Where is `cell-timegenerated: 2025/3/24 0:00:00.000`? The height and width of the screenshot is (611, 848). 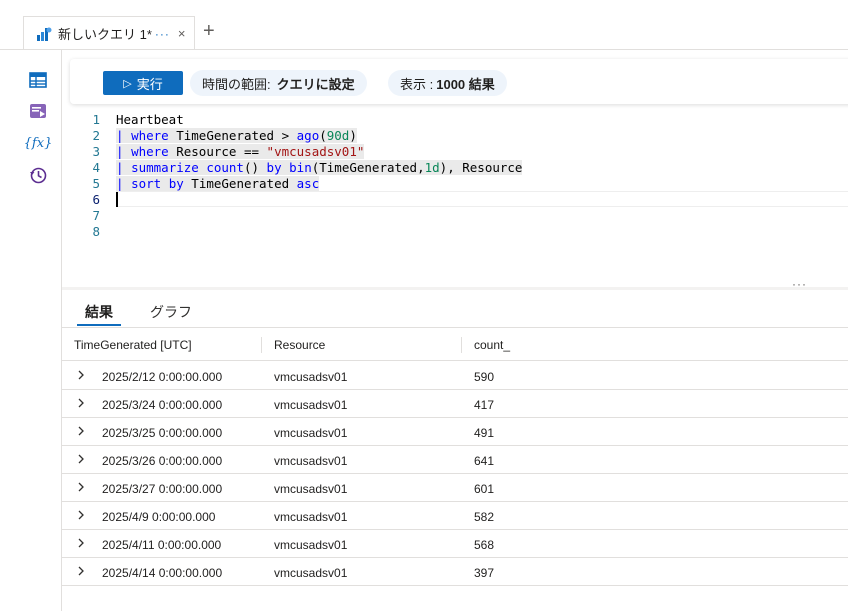 cell-timegenerated: 2025/3/24 0:00:00.000 is located at coordinates (162, 405).